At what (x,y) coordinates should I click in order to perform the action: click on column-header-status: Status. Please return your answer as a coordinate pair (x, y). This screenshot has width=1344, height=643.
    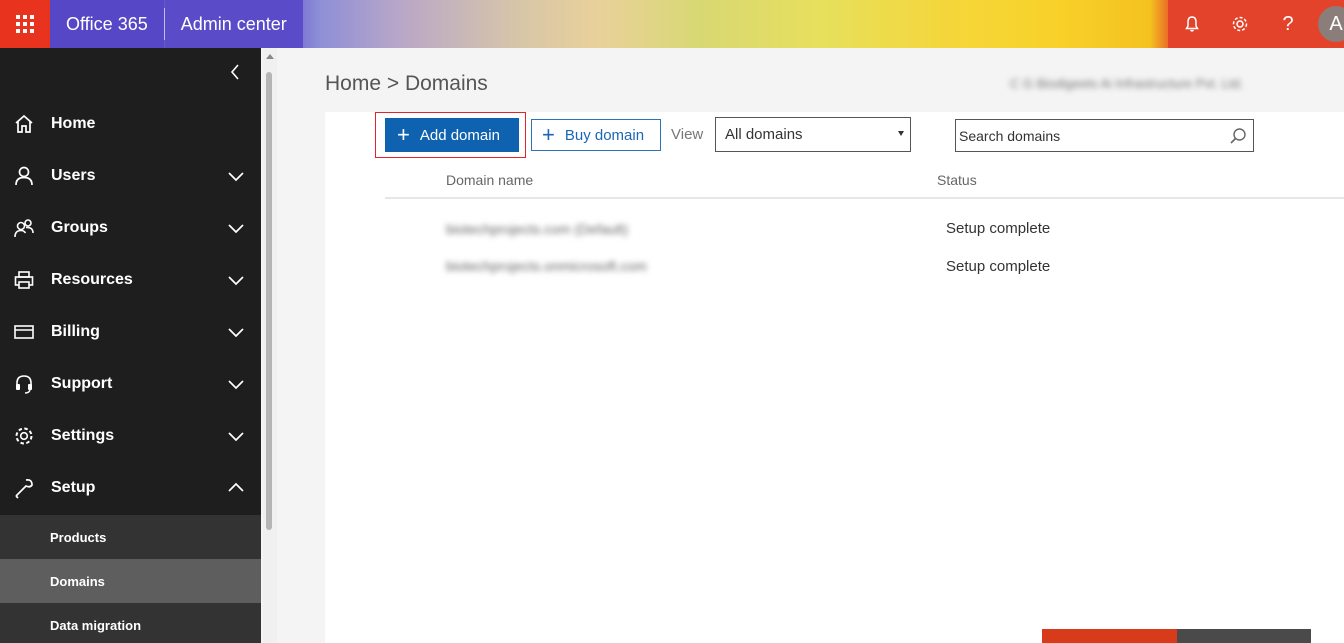
    Looking at the image, I should click on (957, 180).